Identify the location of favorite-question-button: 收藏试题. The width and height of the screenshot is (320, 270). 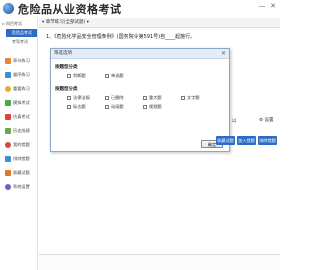
(225, 140).